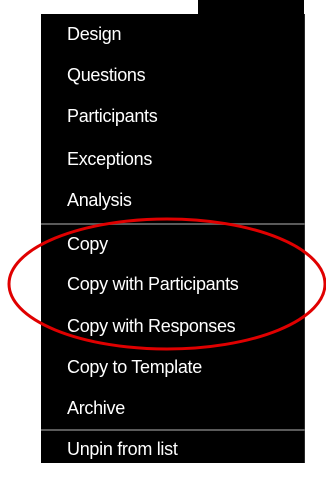  Describe the element at coordinates (251, 7) in the screenshot. I see `menu-anchor-edge` at that location.